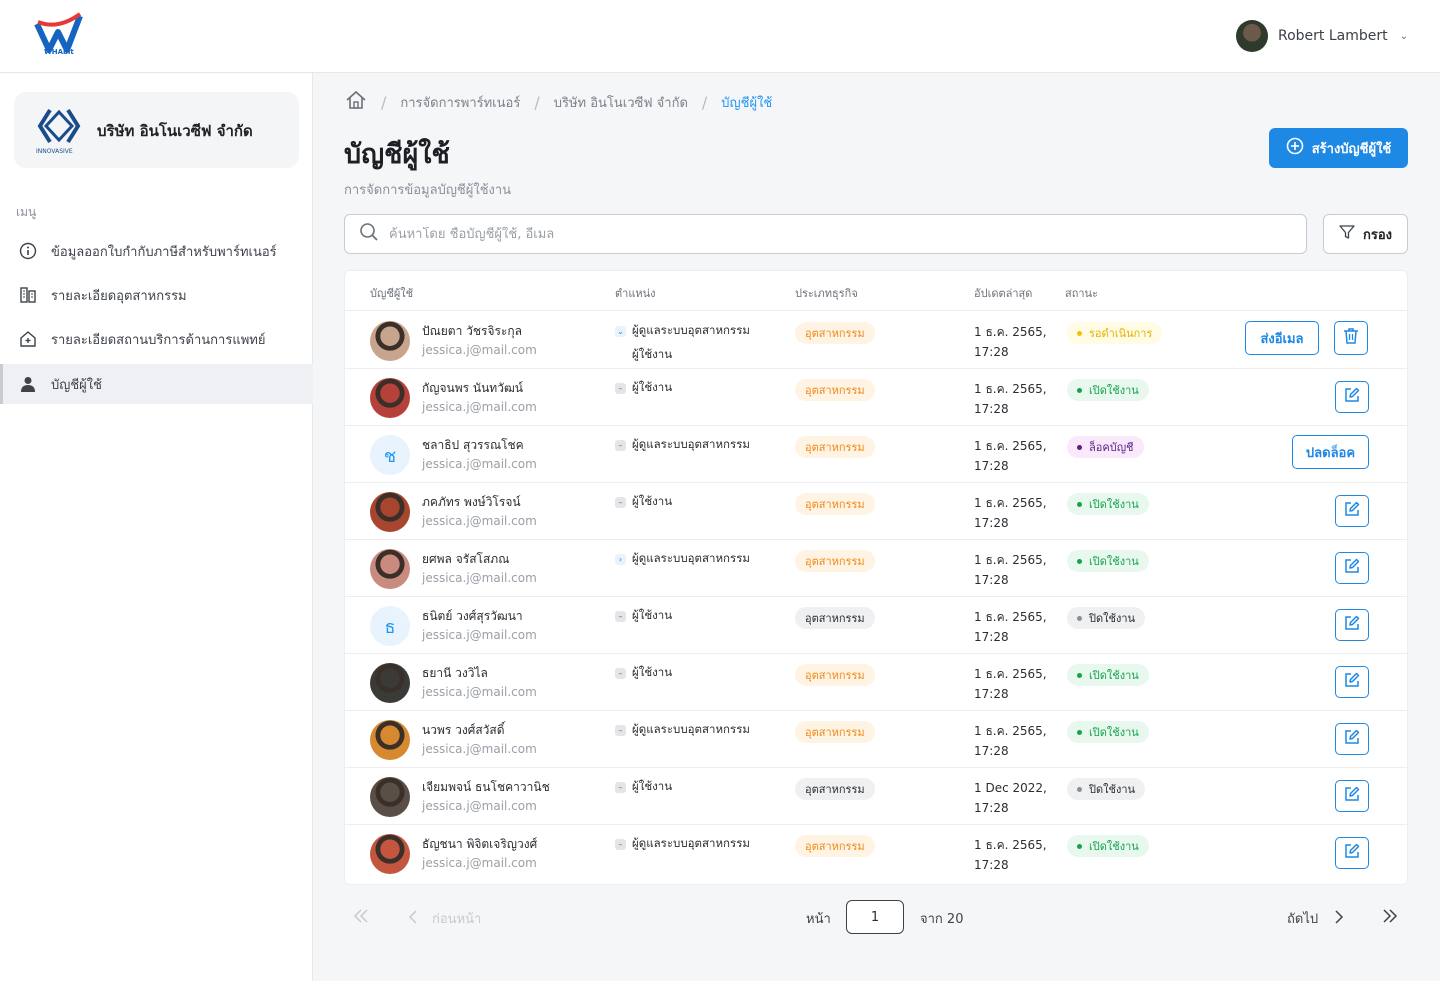 The width and height of the screenshot is (1440, 981). I want to click on next-page-button: ถัดไป, so click(1315, 918).